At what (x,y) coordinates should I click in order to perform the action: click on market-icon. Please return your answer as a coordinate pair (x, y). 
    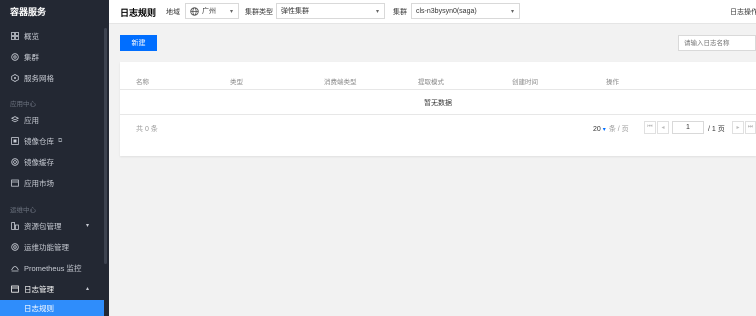
    Looking at the image, I should click on (15, 183).